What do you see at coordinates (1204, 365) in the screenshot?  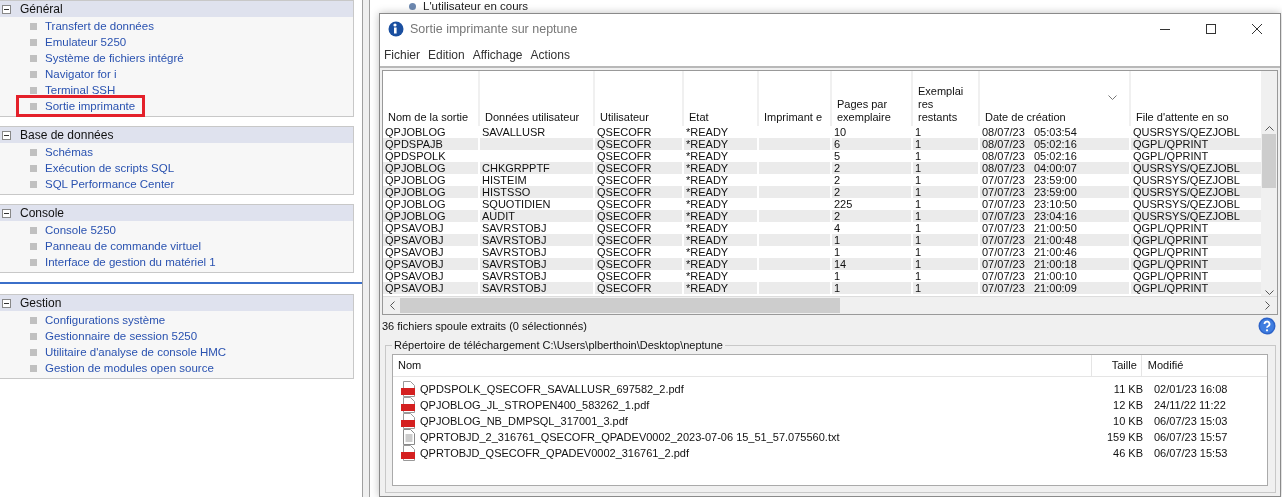 I see `column-header: Modifié` at bounding box center [1204, 365].